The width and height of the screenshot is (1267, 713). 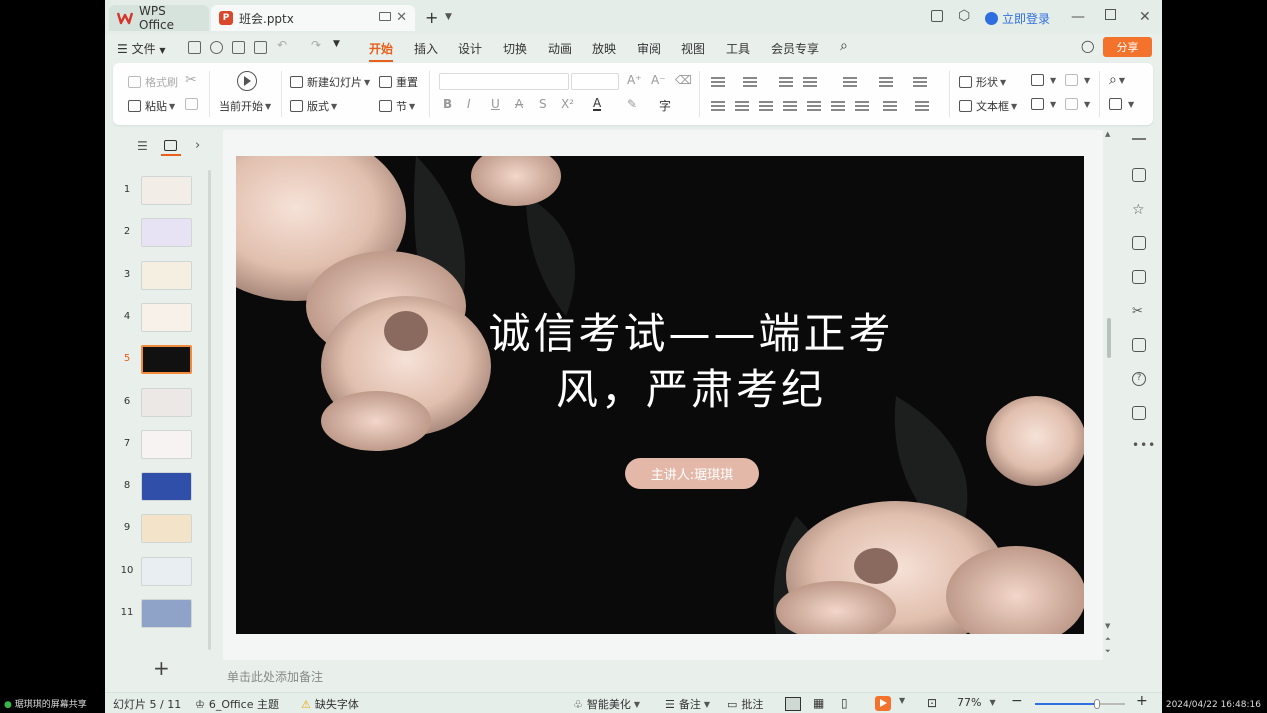 What do you see at coordinates (634, 80) in the screenshot?
I see `increase-font-icon: A⁺` at bounding box center [634, 80].